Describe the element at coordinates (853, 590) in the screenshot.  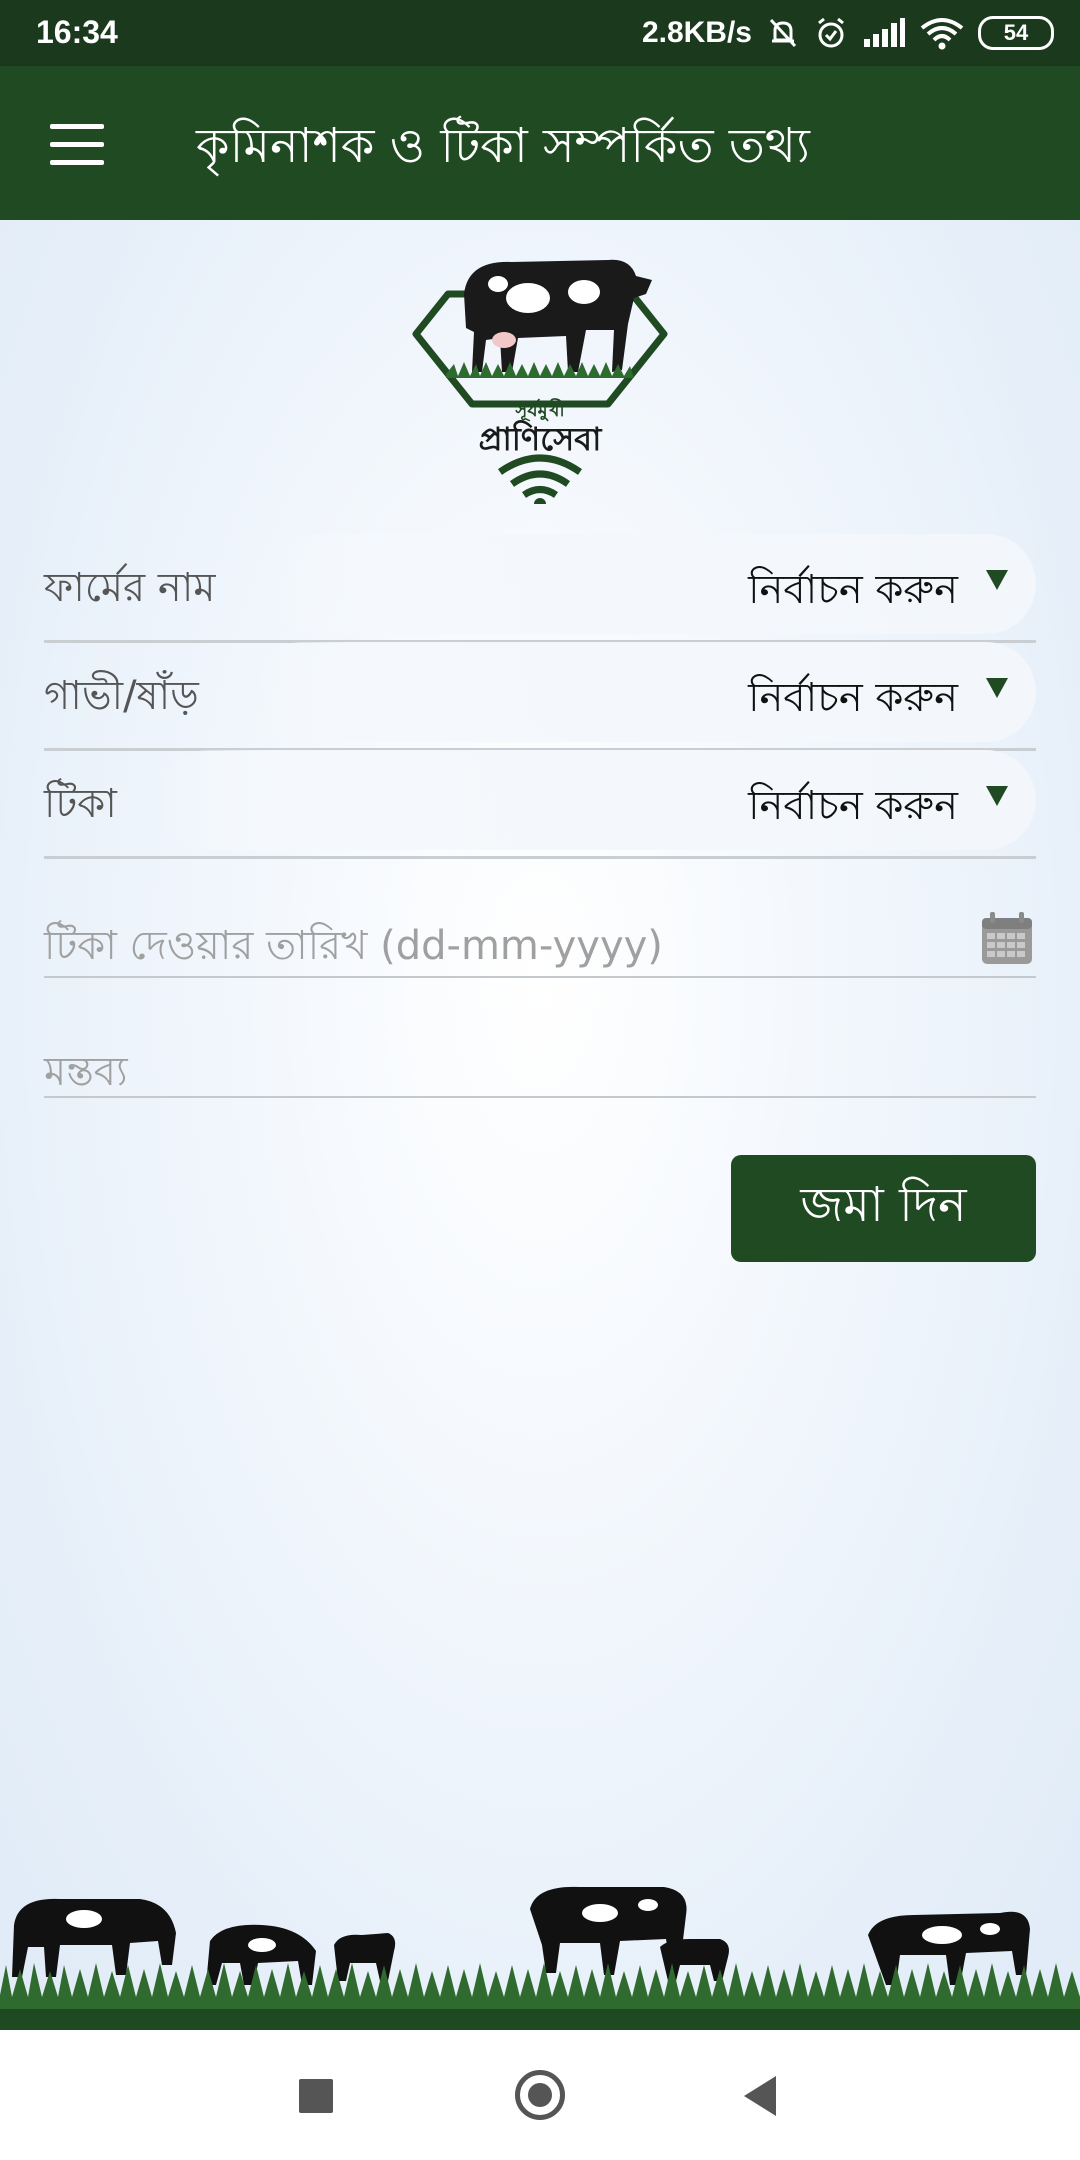
I see `farm-select-value: নির্বাচন করুন` at that location.